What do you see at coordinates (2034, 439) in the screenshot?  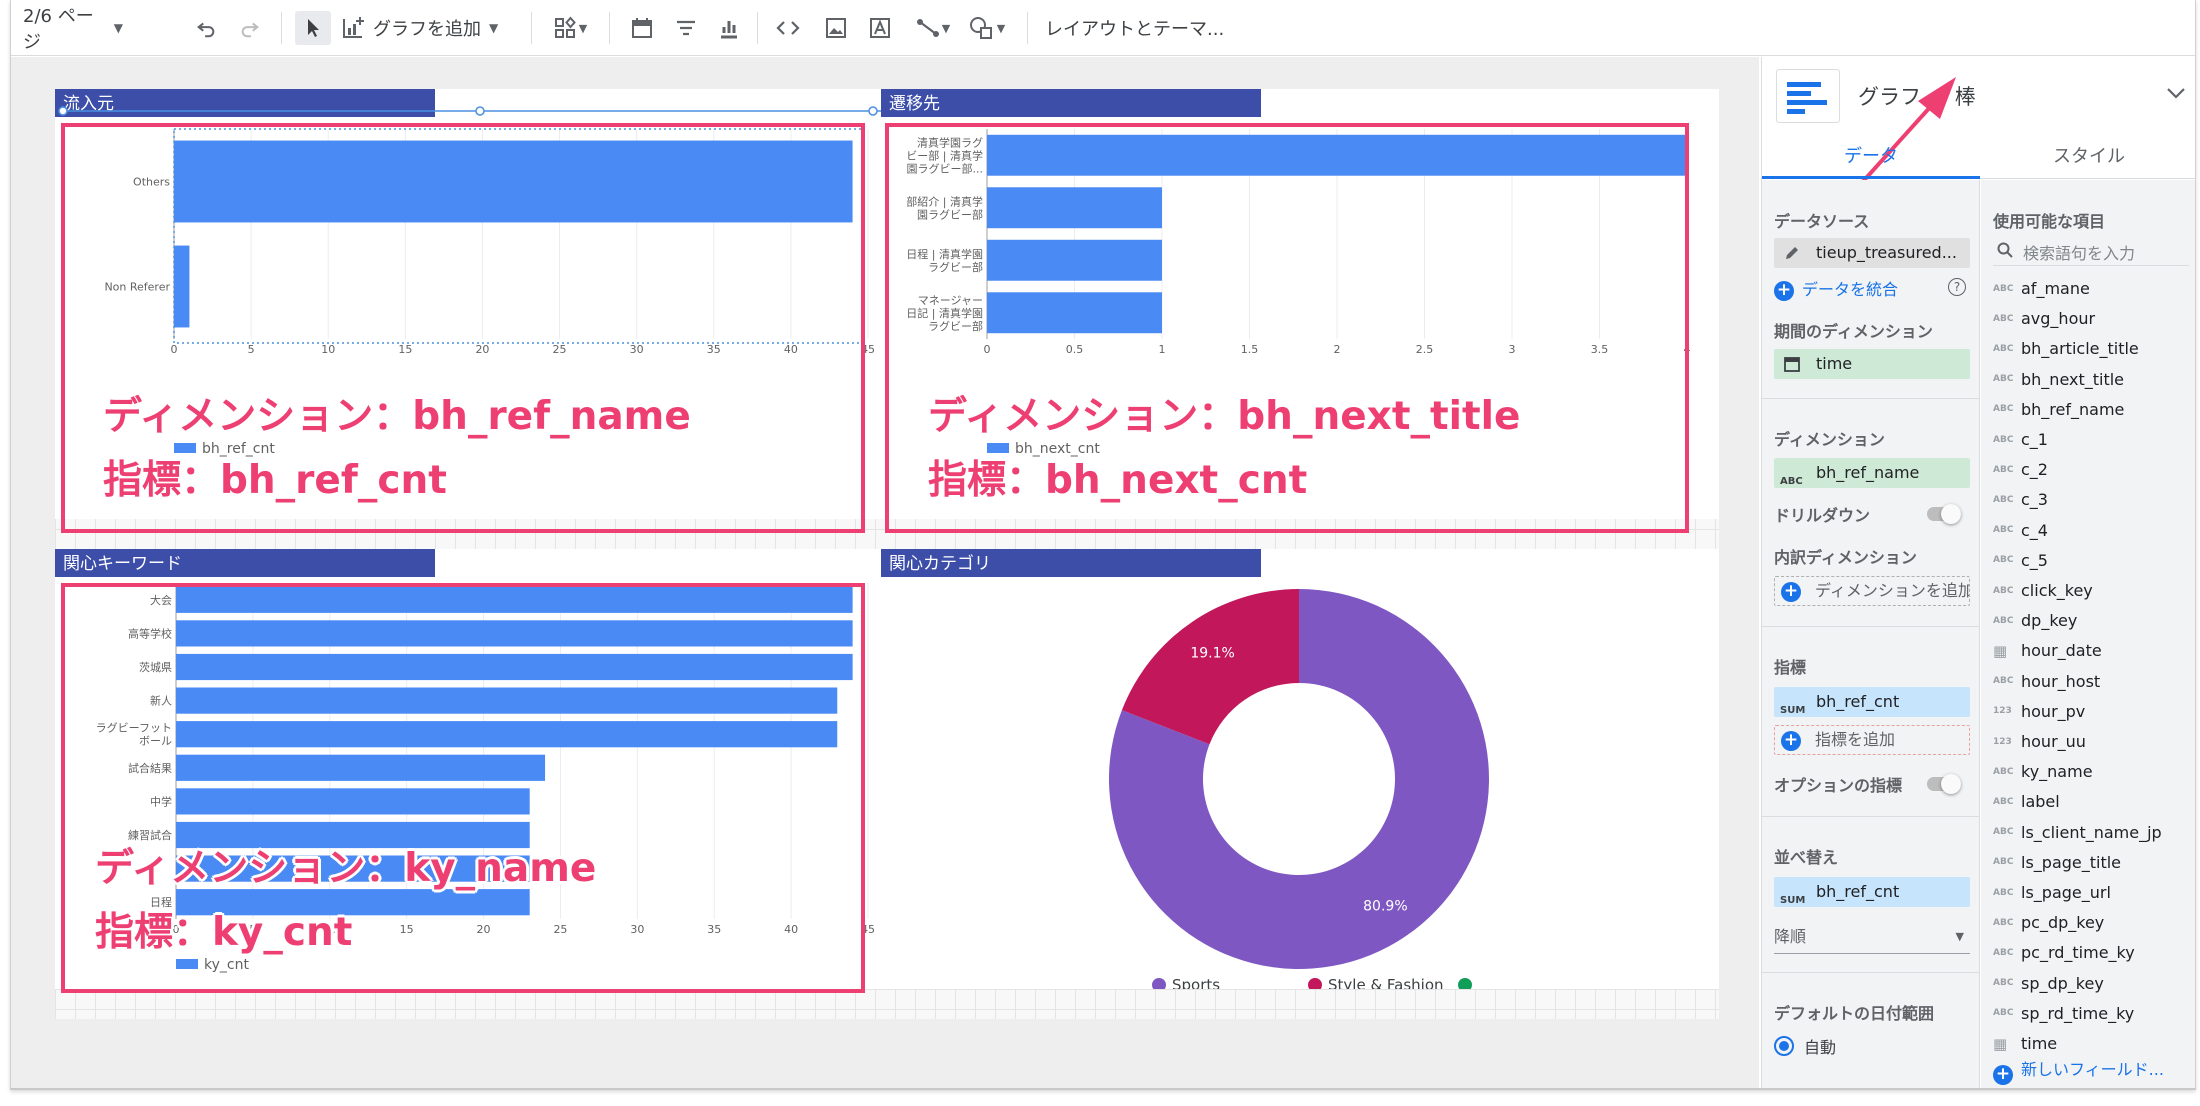 I see `field-name: c_1` at bounding box center [2034, 439].